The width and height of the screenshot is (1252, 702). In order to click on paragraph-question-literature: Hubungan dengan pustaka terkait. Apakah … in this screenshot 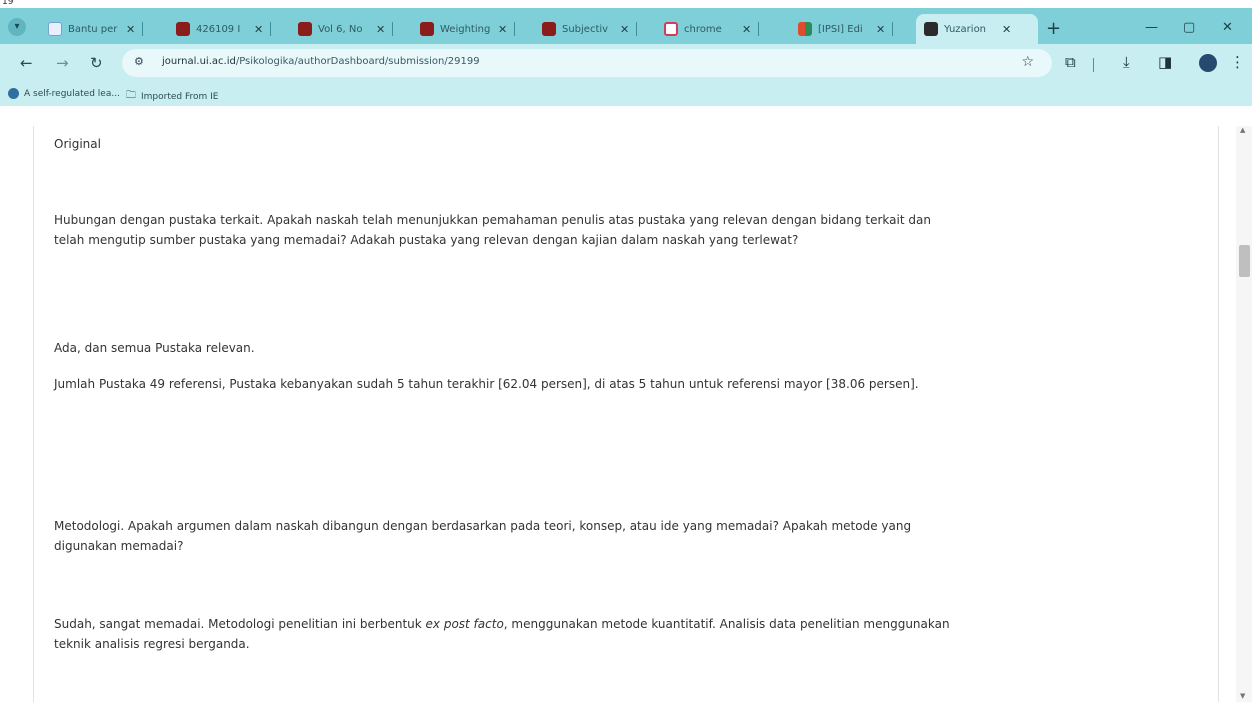, I will do `click(492, 230)`.